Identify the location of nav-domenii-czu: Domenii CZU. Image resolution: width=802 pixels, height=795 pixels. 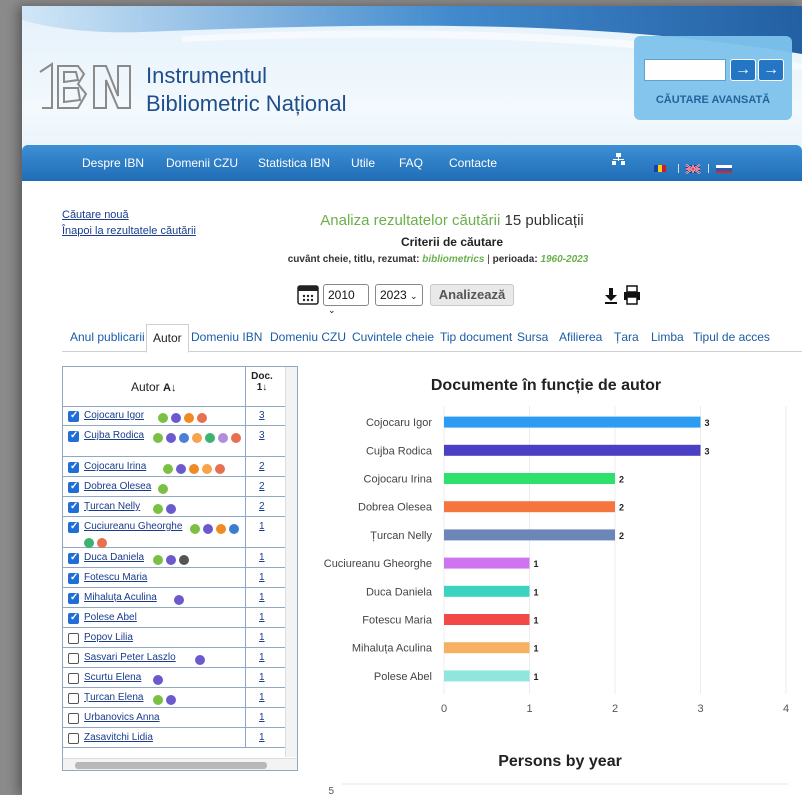
(202, 163).